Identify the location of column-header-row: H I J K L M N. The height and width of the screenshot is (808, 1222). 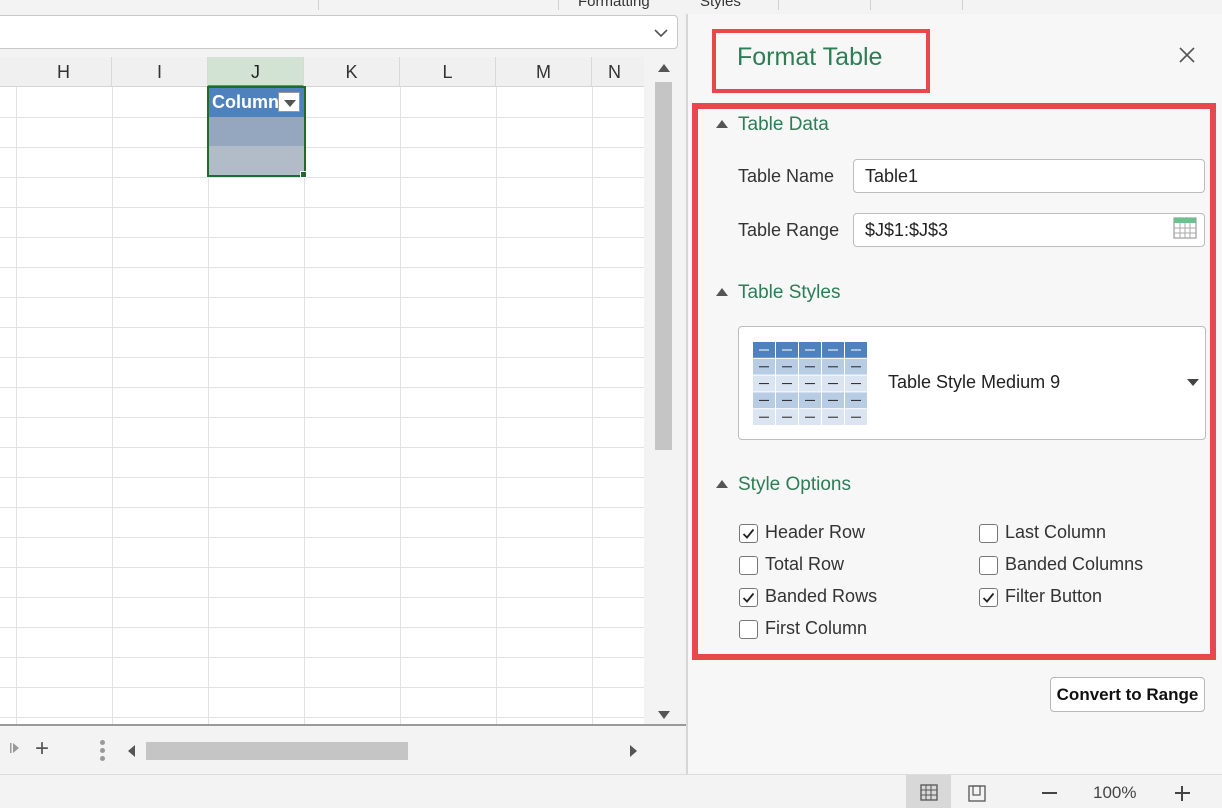
(322, 72).